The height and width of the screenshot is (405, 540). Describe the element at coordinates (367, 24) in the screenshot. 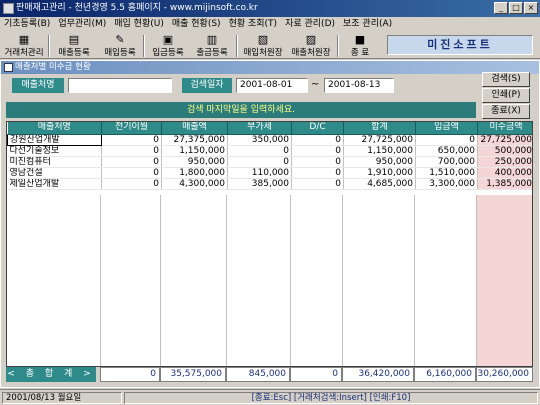

I see `menu-aux: 보조 관리(A)` at that location.